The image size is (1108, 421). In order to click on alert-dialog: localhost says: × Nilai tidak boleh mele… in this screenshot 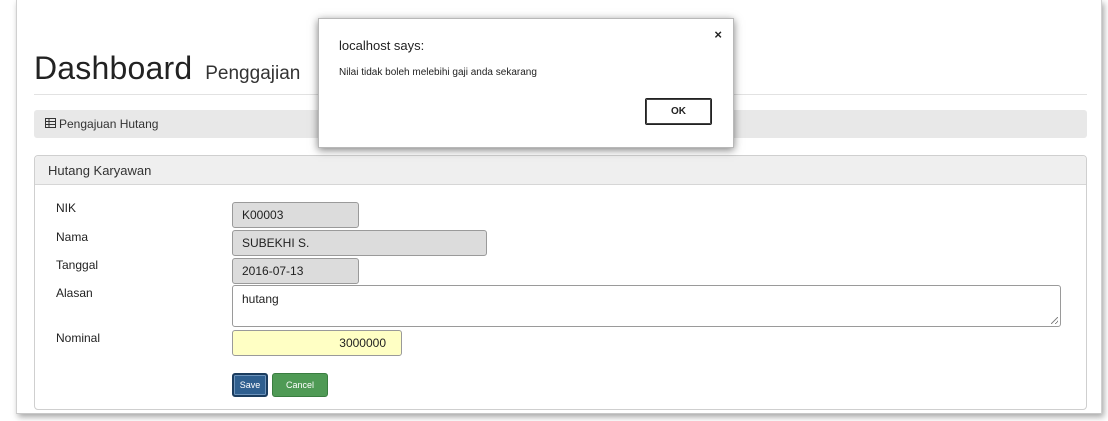, I will do `click(526, 83)`.